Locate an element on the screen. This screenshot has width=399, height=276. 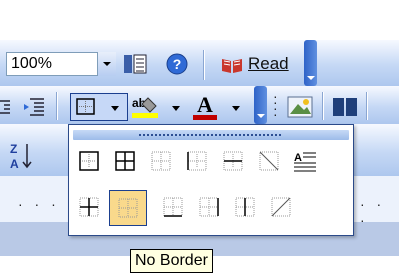
left-border-option is located at coordinates (197, 161).